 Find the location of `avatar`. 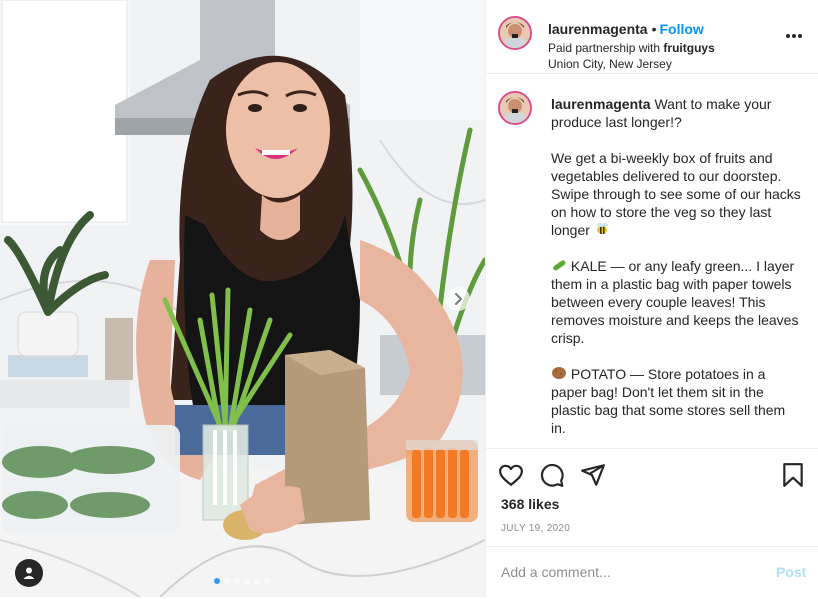

avatar is located at coordinates (515, 33).